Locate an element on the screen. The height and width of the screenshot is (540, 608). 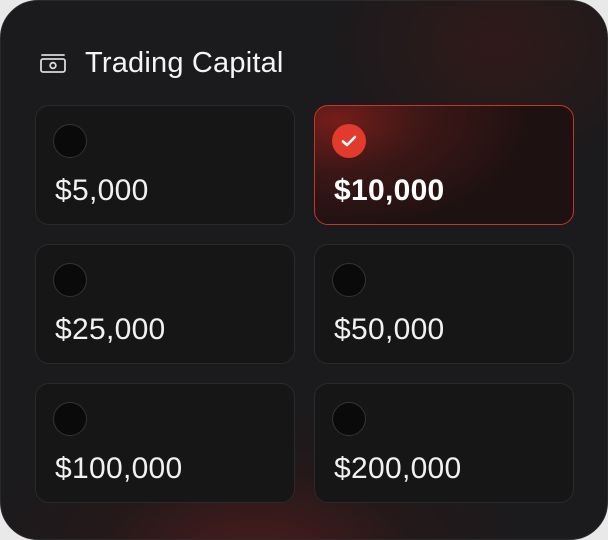
capital-amount: $50,000 is located at coordinates (389, 329).